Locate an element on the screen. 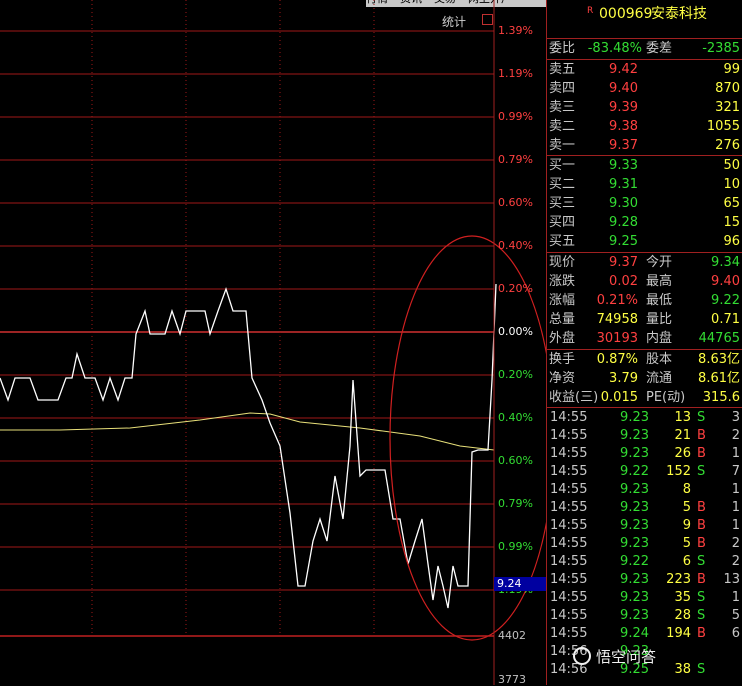 Image resolution: width=742 pixels, height=686 pixels. bid-volume: 65 is located at coordinates (731, 203).